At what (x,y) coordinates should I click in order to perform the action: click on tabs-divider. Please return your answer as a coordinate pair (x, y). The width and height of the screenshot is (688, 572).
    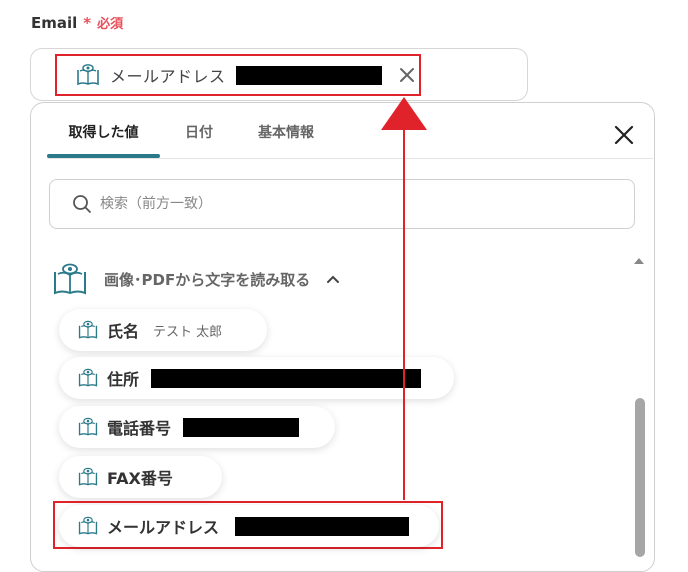
    Looking at the image, I should click on (350, 158).